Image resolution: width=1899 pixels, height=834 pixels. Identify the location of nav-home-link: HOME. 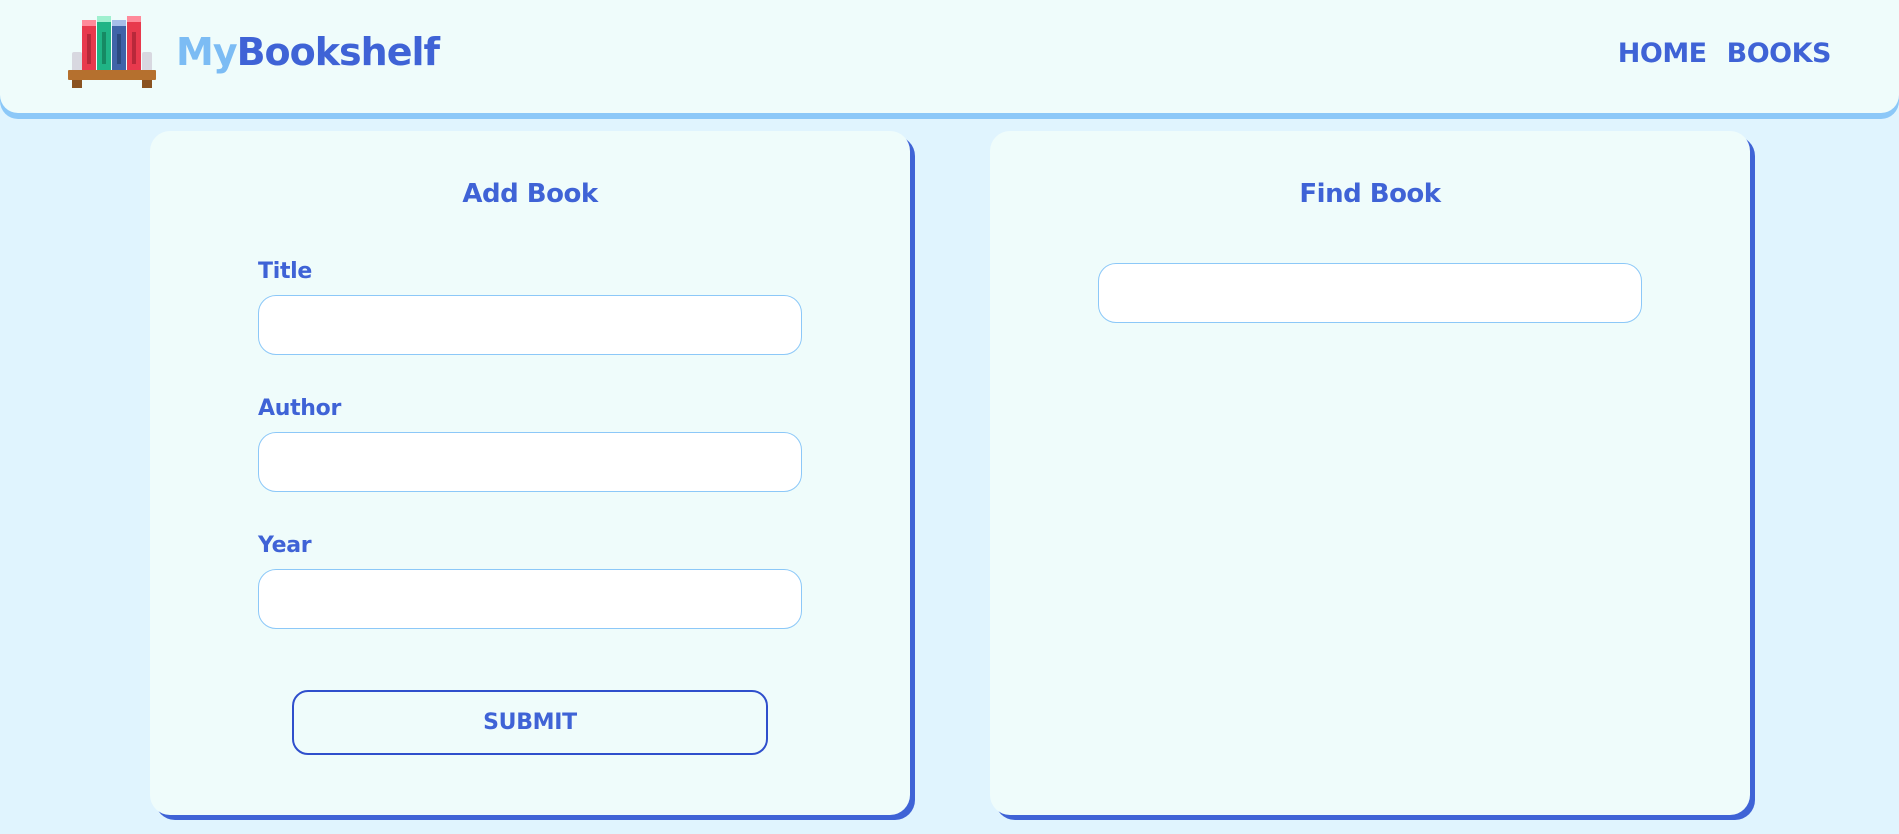
(1662, 53).